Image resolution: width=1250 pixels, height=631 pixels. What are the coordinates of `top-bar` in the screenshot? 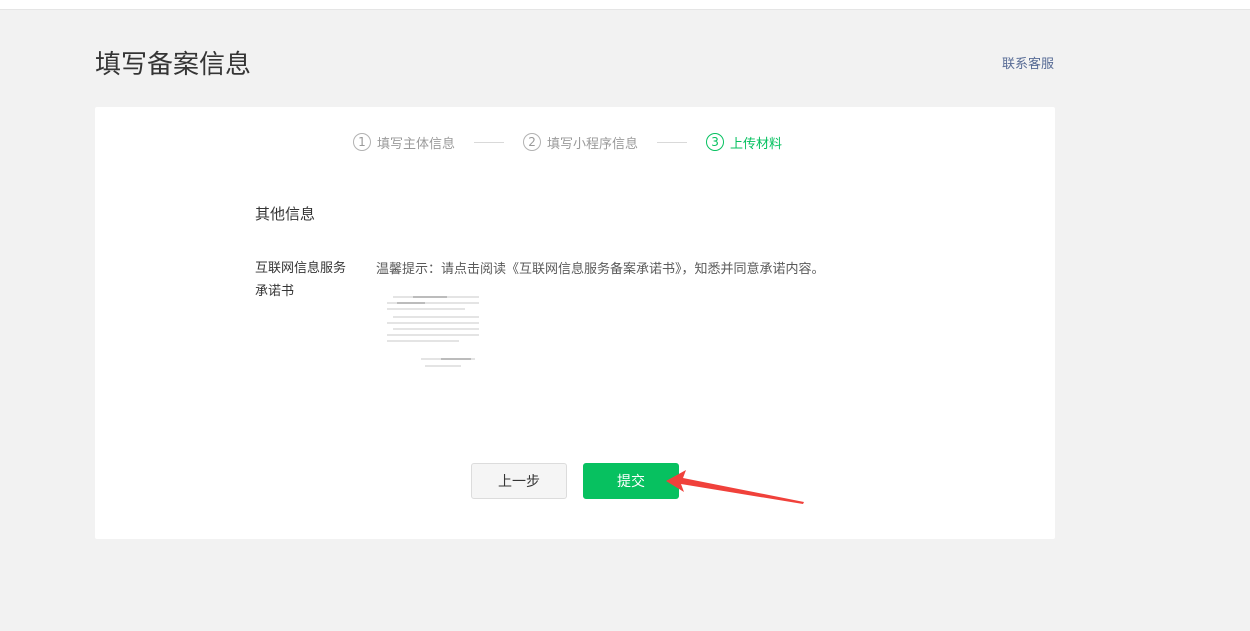 It's located at (625, 5).